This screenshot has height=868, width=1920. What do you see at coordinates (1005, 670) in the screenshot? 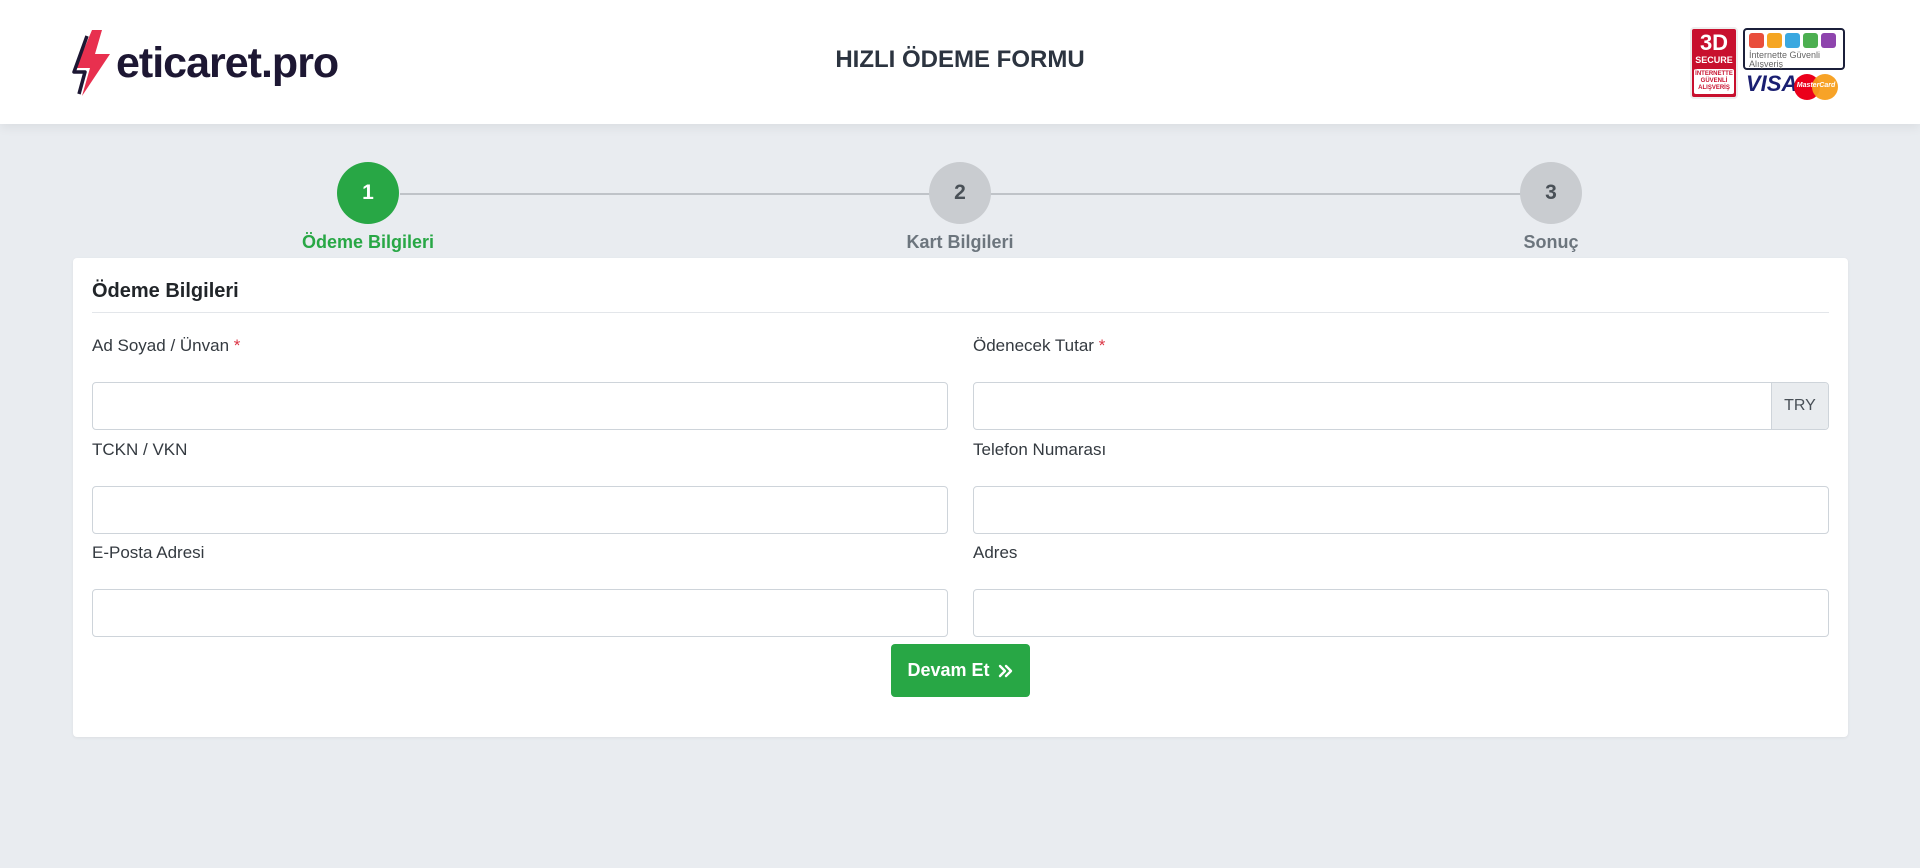
I see `double-chevron-right-icon` at bounding box center [1005, 670].